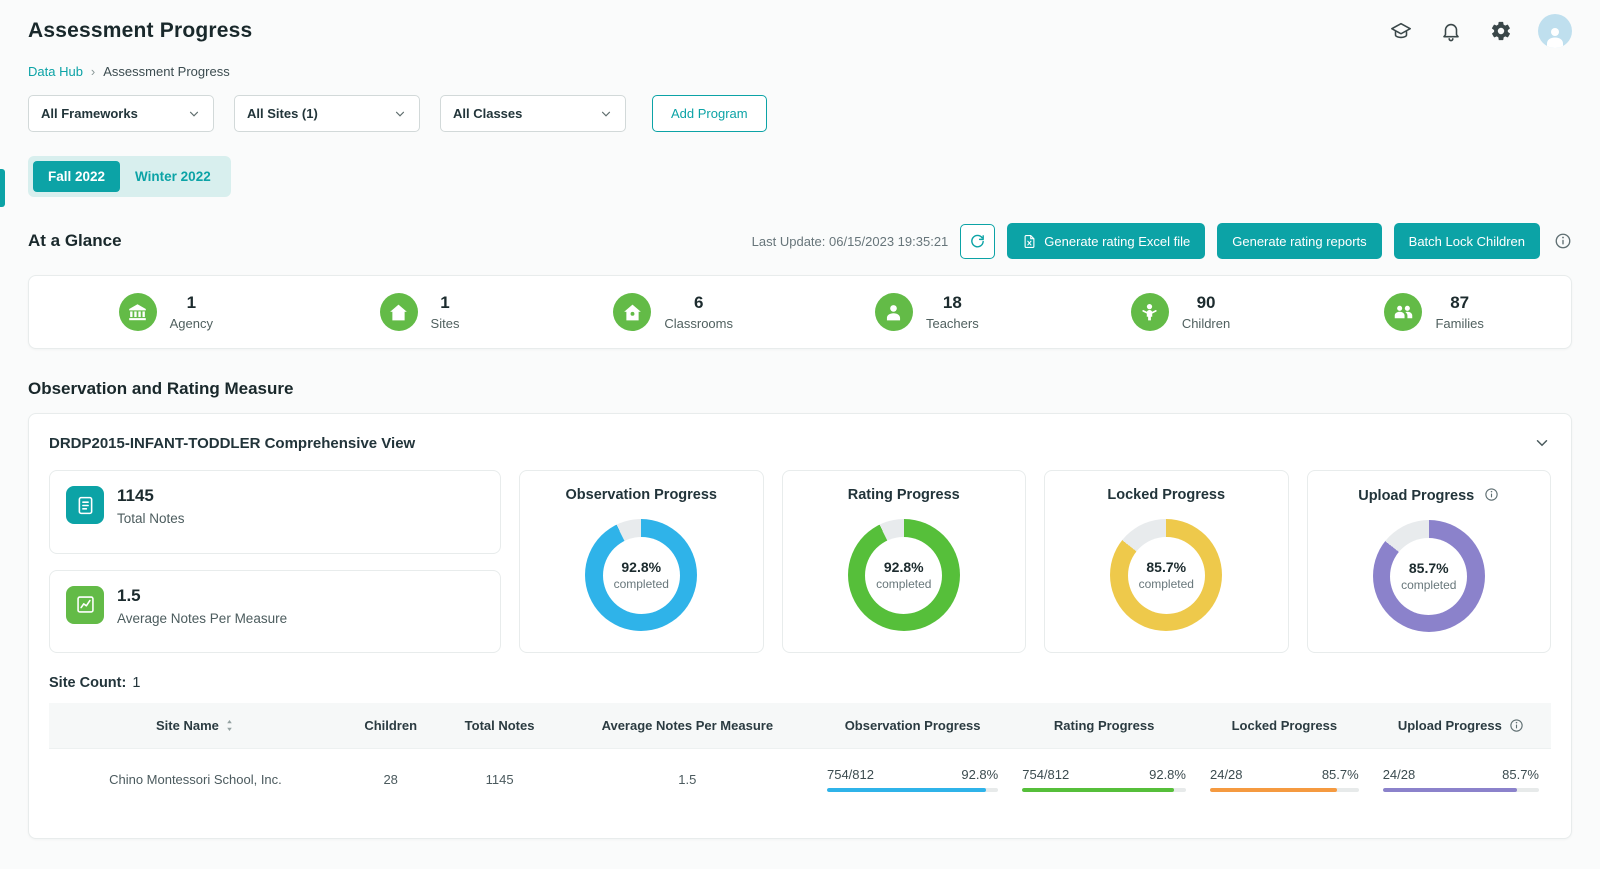 The width and height of the screenshot is (1600, 869). Describe the element at coordinates (75, 240) in the screenshot. I see `at-a-glance-title: At a Glance` at that location.